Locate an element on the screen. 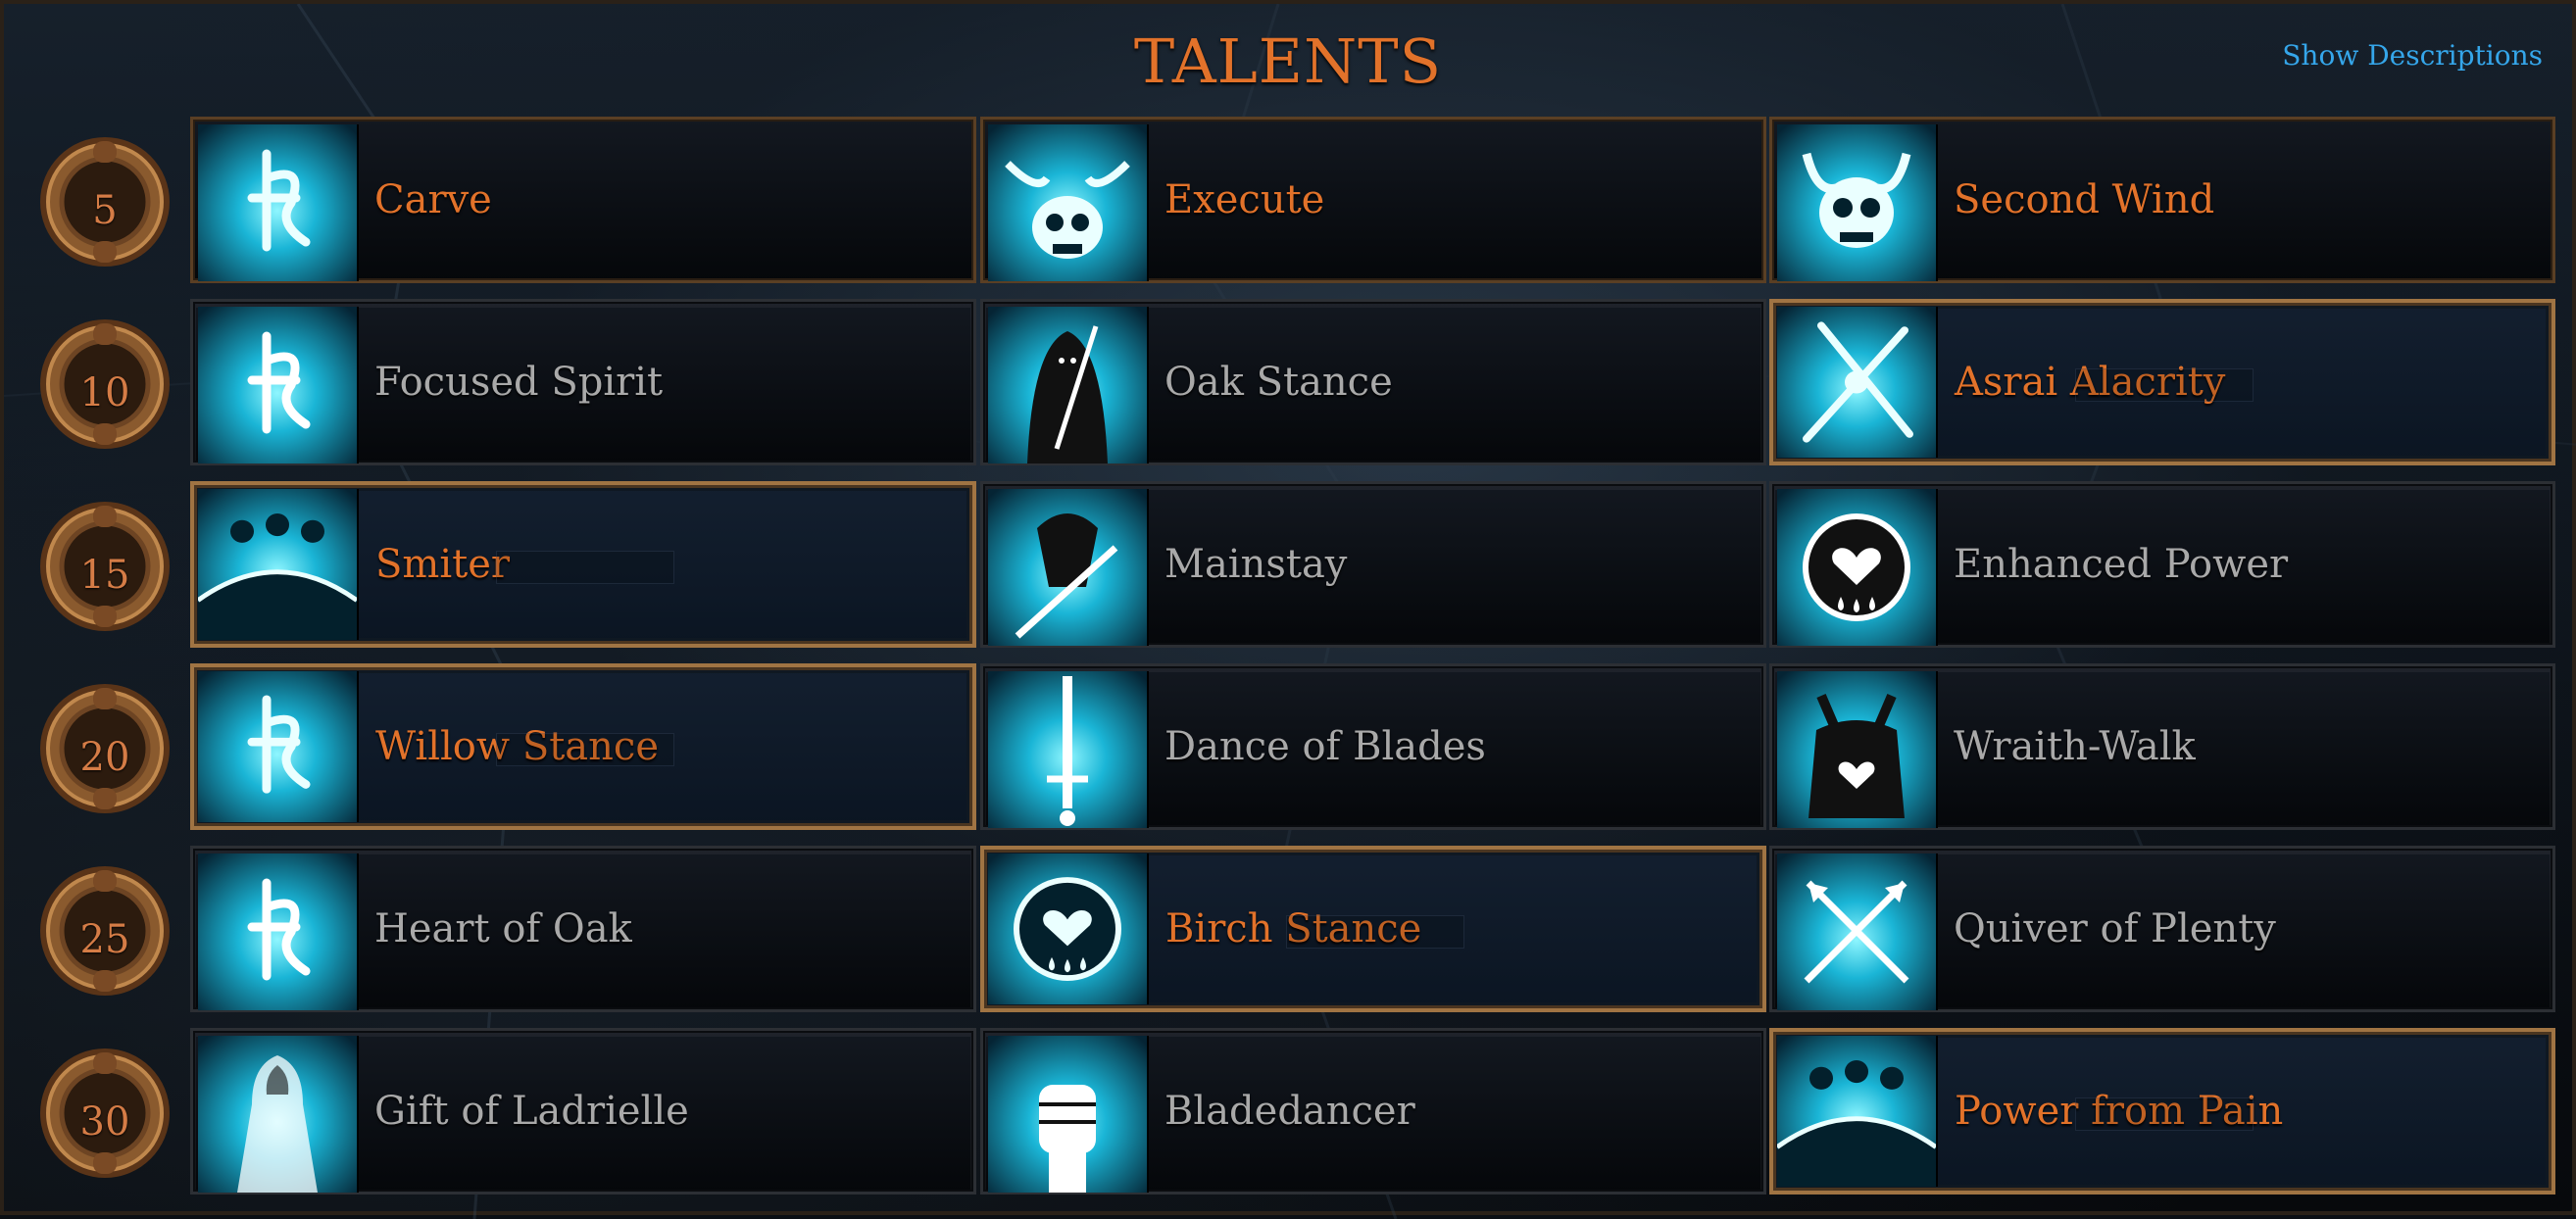 The image size is (2576, 1219). talent-card: Oak Stance is located at coordinates (1373, 382).